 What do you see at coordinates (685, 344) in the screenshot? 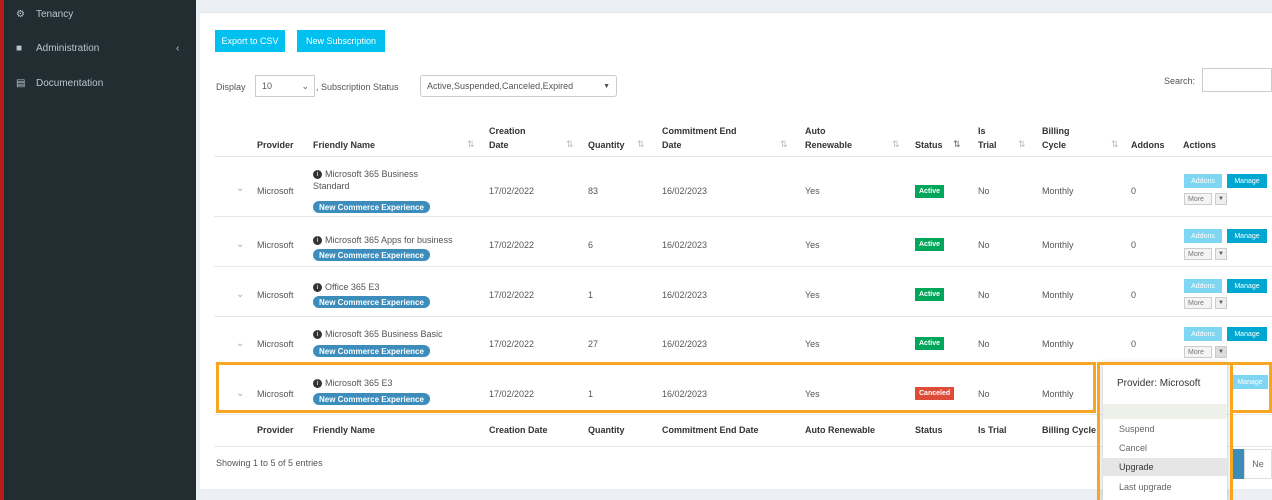
I see `cell-commitment-end: 16/02/2023` at bounding box center [685, 344].